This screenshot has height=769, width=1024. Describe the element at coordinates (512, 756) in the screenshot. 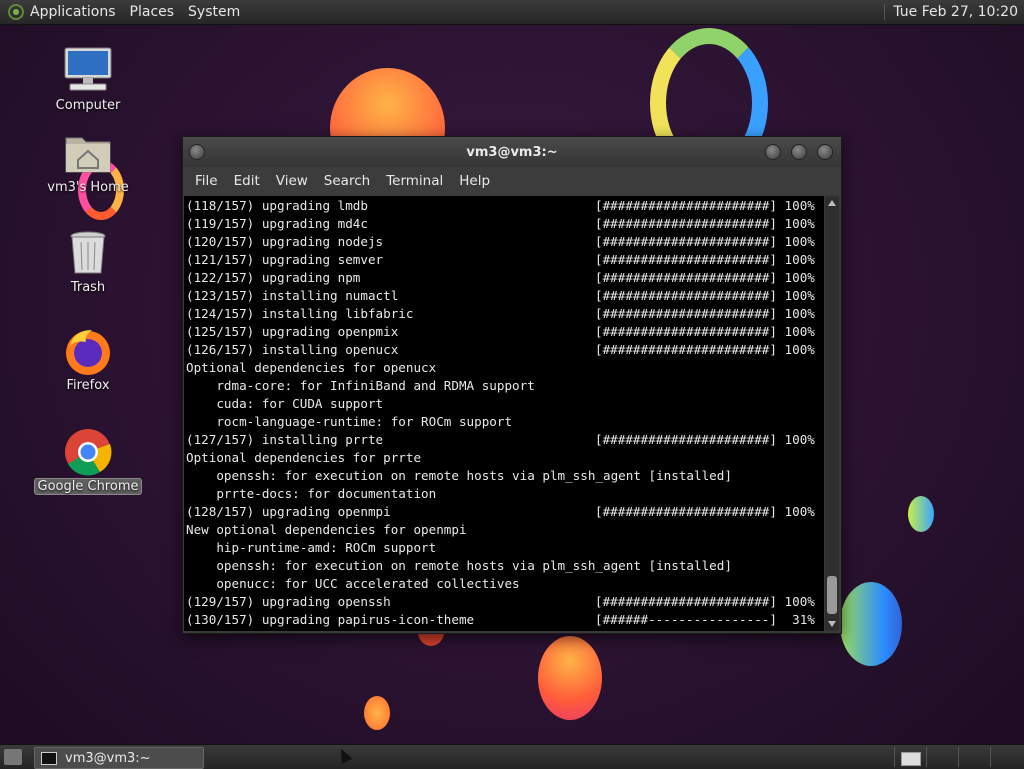

I see `bottom-panel: vm3@vm3:~` at that location.